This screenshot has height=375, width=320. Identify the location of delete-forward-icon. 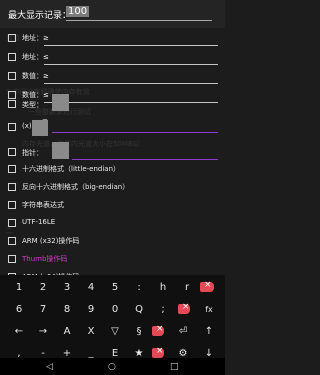
(158, 352).